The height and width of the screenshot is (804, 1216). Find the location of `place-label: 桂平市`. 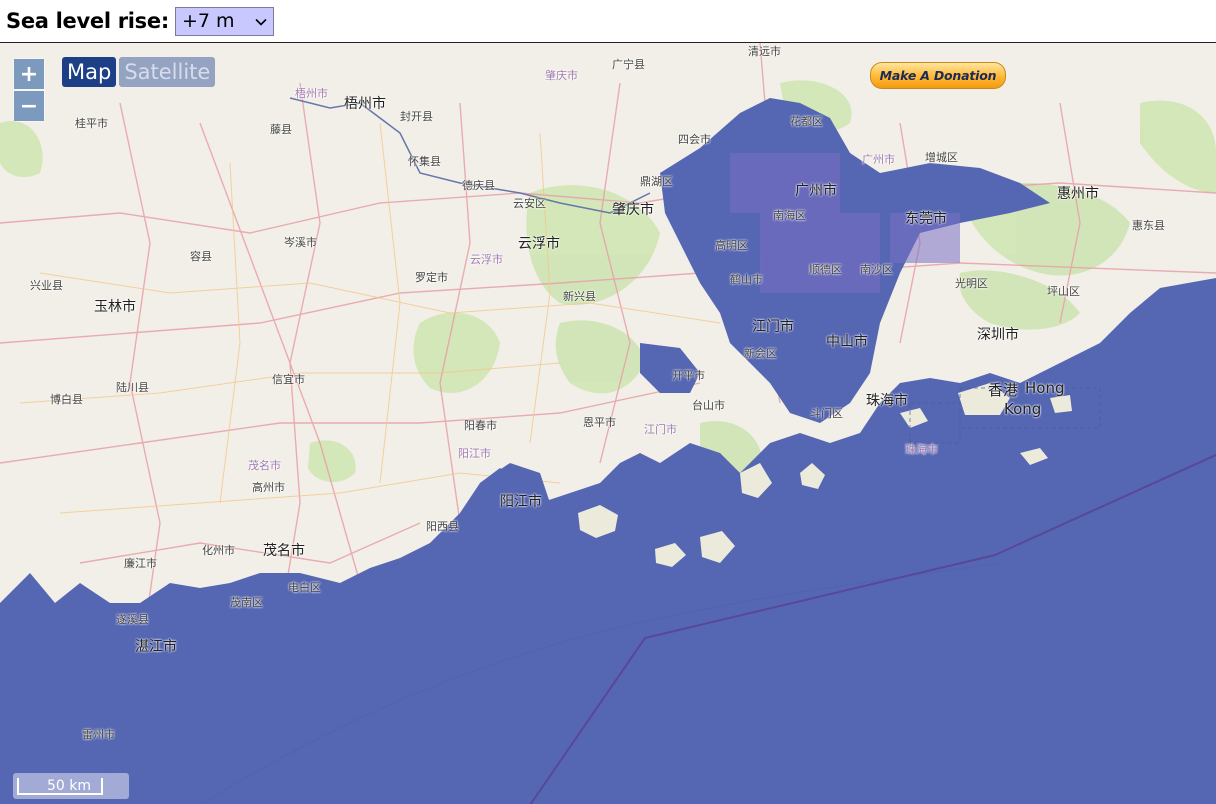

place-label: 桂平市 is located at coordinates (91, 123).